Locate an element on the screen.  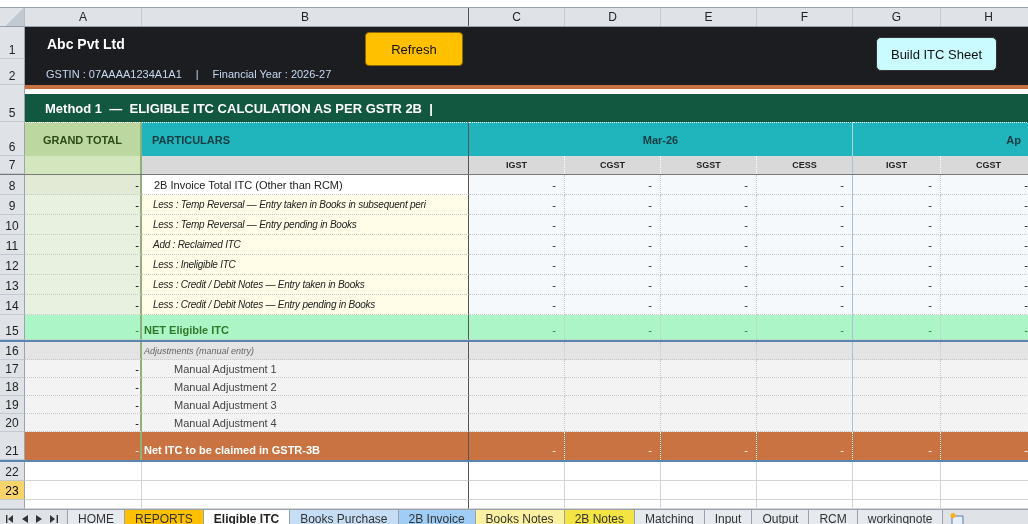
month-heading: Mar-26 is located at coordinates (661, 139).